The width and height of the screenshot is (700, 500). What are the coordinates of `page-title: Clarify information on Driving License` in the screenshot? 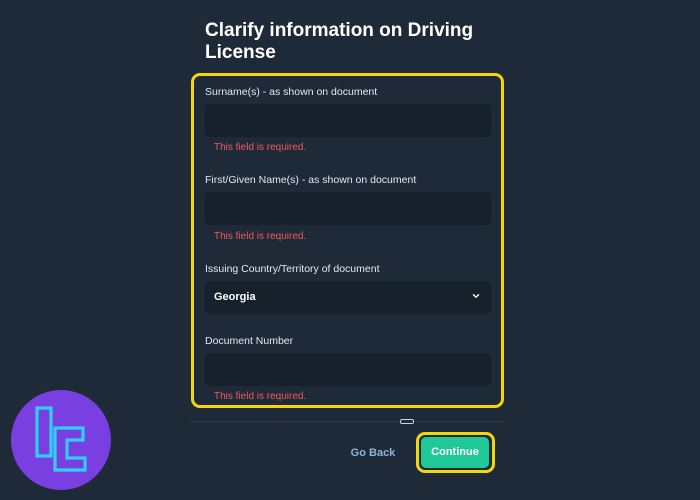 It's located at (339, 41).